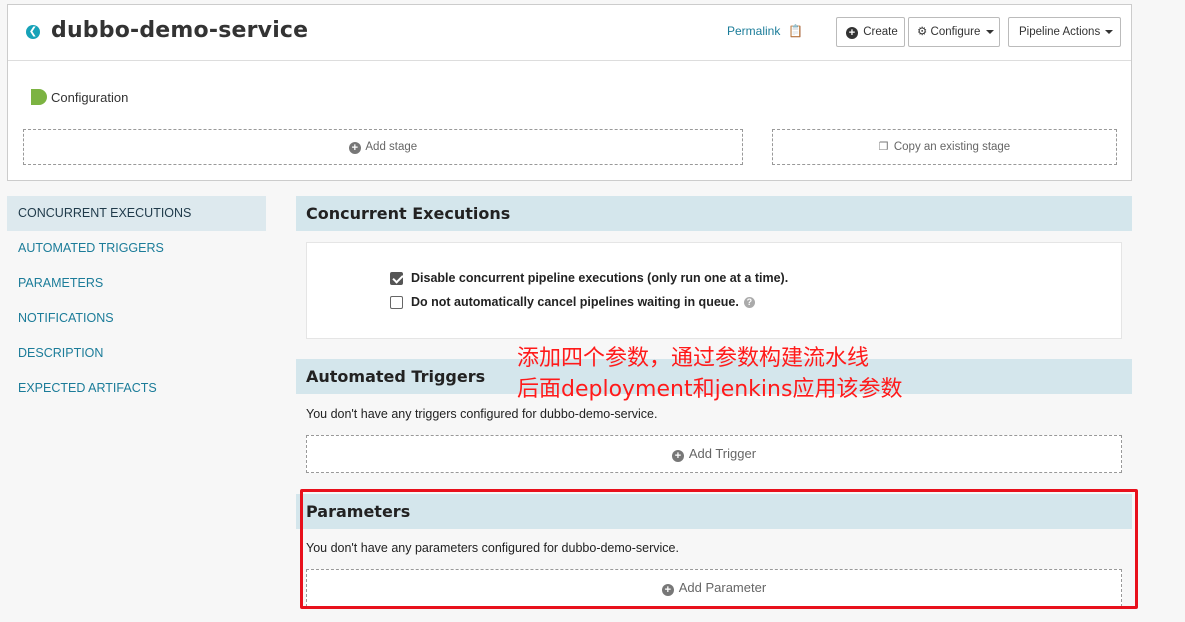 The height and width of the screenshot is (622, 1185). I want to click on create-label: Create, so click(880, 32).